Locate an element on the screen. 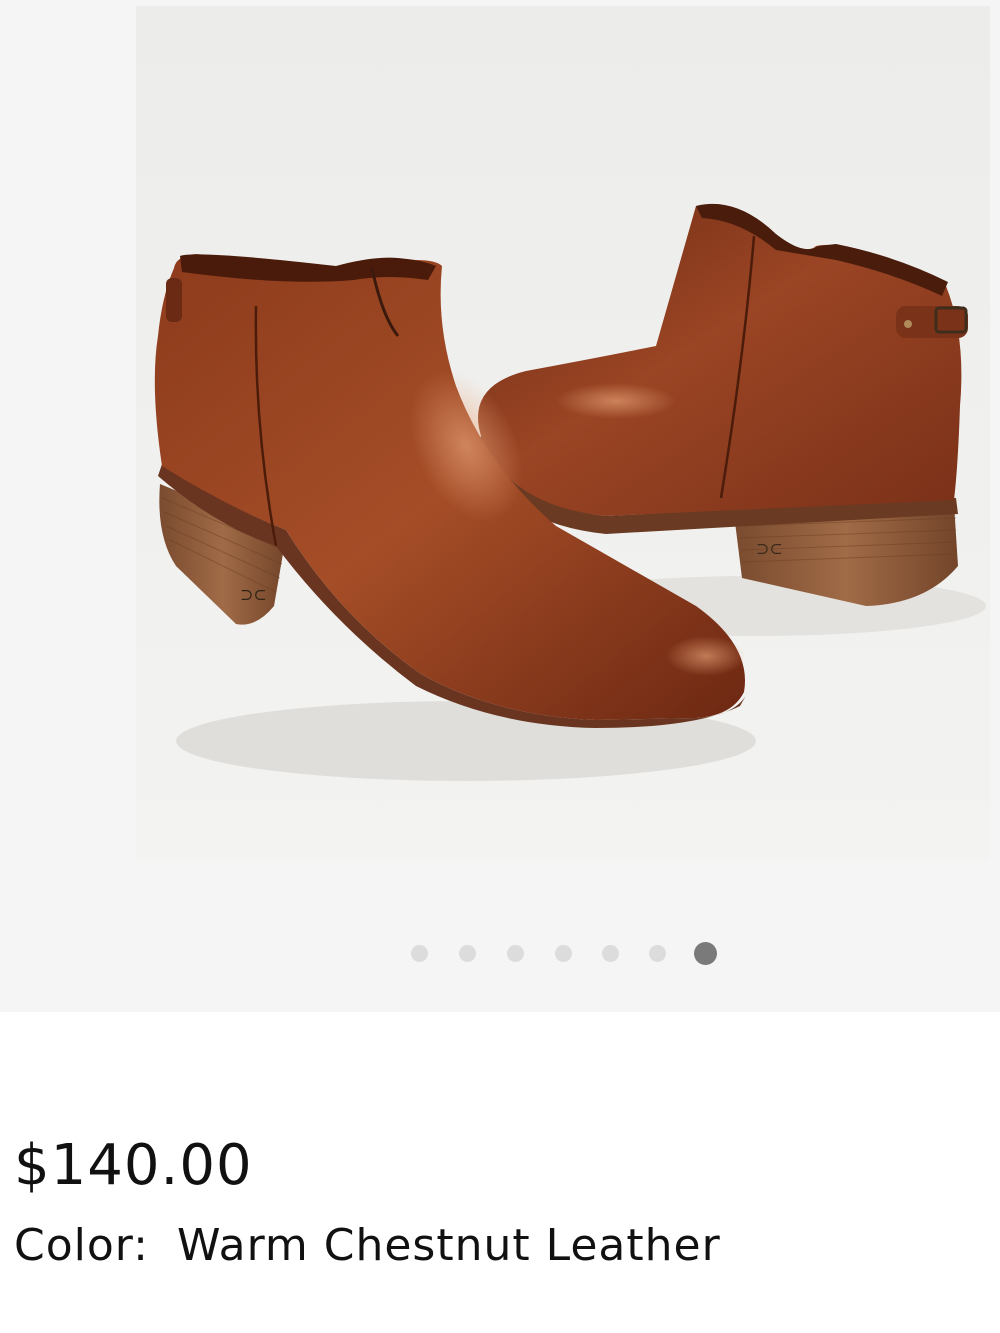 Image resolution: width=1000 pixels, height=1333 pixels. carousel-dot-7-active is located at coordinates (705, 953).